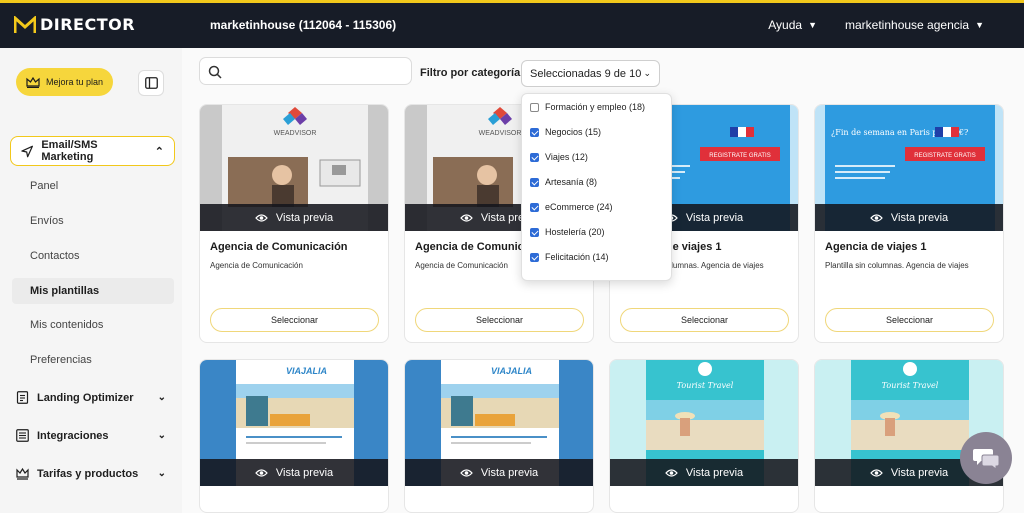 This screenshot has height=513, width=1024. I want to click on collapse-sidebar-button, so click(151, 83).